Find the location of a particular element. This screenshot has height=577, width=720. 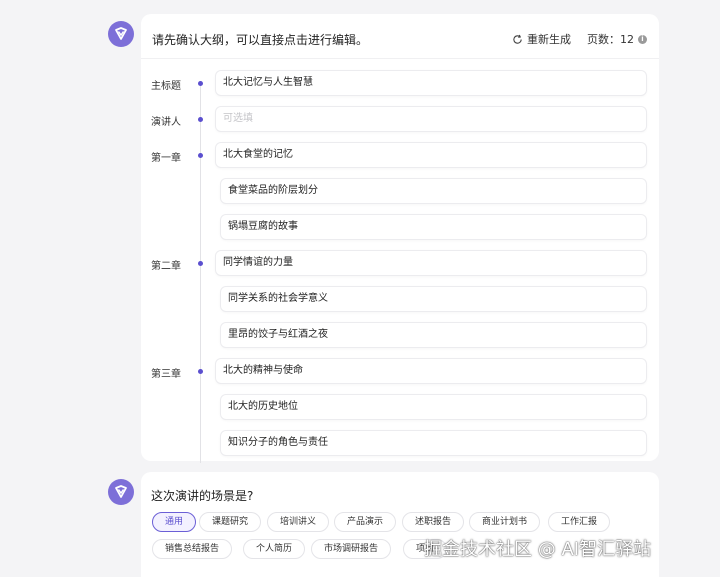

info-icon: i is located at coordinates (642, 39).